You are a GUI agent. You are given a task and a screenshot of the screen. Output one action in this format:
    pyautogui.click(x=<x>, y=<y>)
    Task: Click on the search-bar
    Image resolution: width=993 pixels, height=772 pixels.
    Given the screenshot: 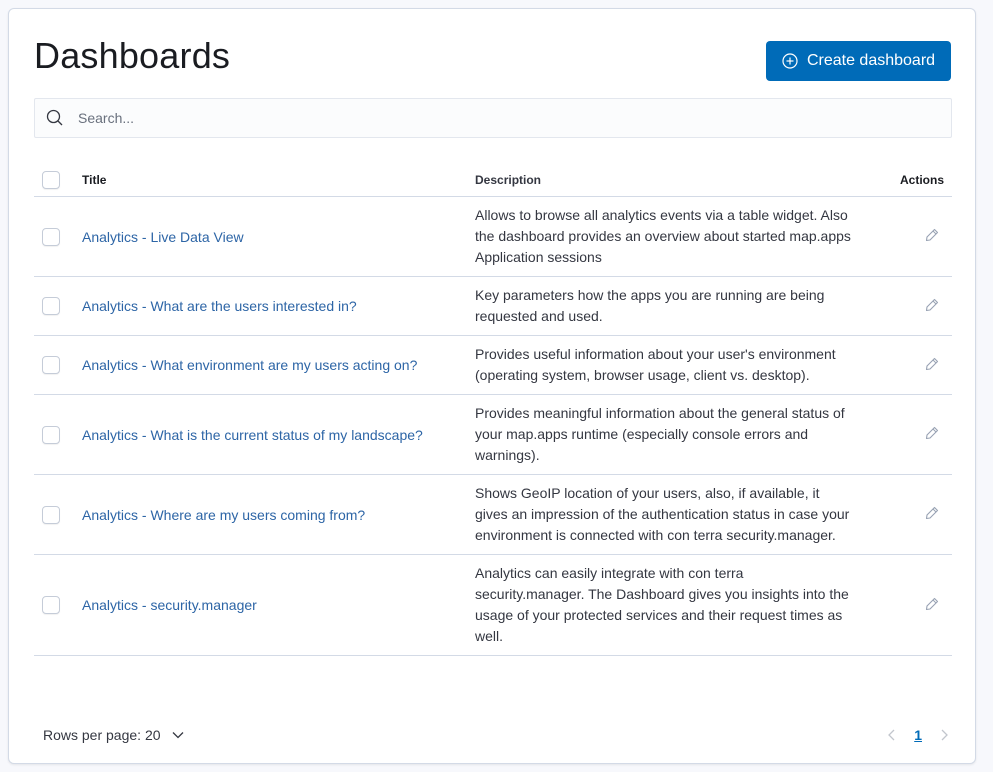 What is the action you would take?
    pyautogui.click(x=493, y=118)
    